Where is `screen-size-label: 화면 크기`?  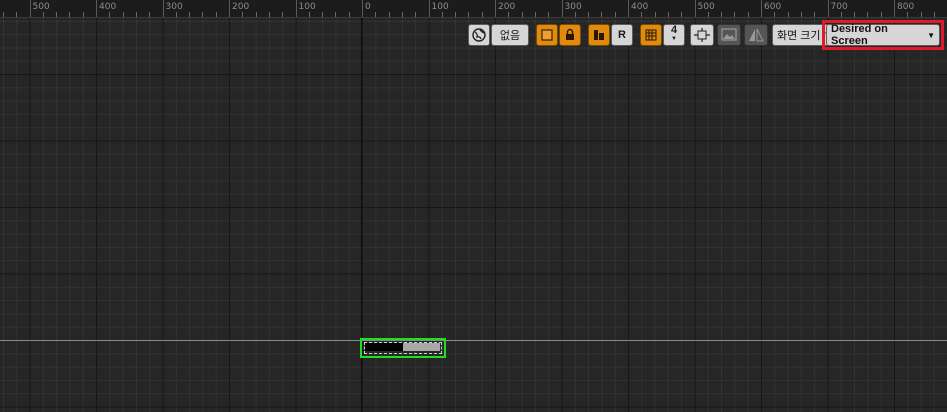 screen-size-label: 화면 크기 is located at coordinates (799, 35).